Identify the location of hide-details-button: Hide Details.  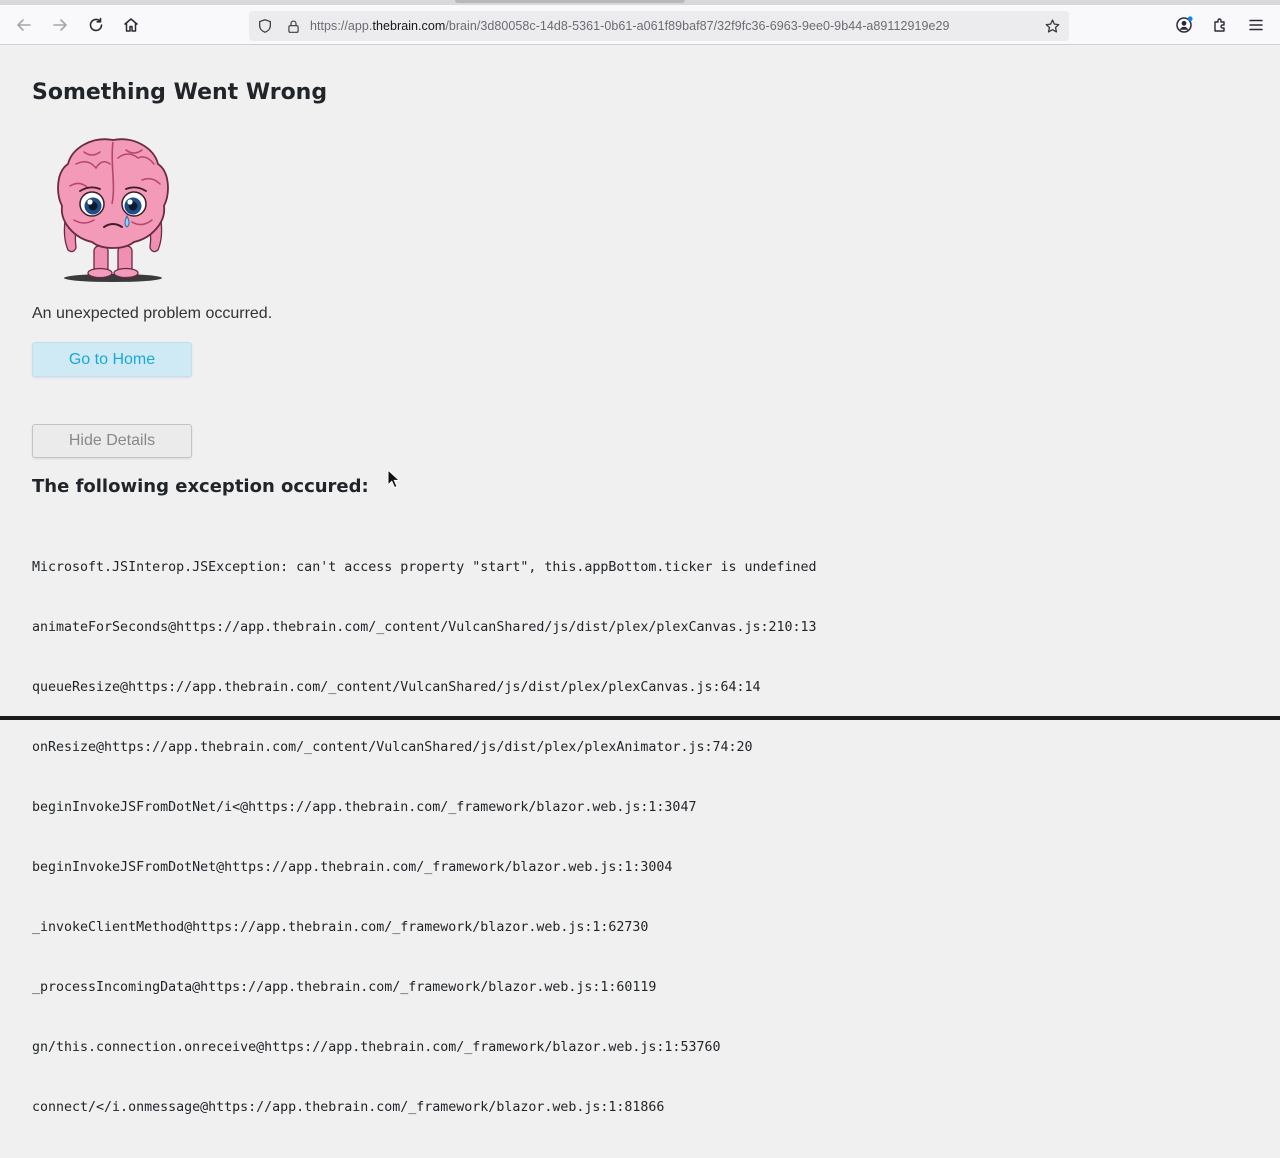
(112, 441).